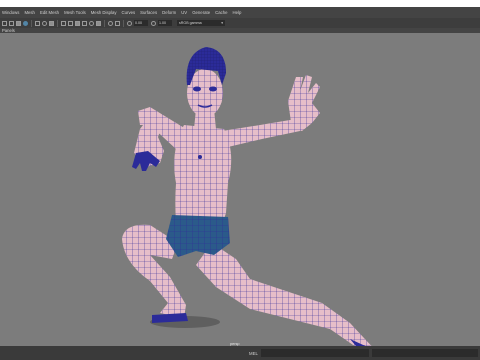 This screenshot has height=360, width=480. What do you see at coordinates (75, 12) in the screenshot?
I see `menu-mesh-tools: Mesh Tools` at bounding box center [75, 12].